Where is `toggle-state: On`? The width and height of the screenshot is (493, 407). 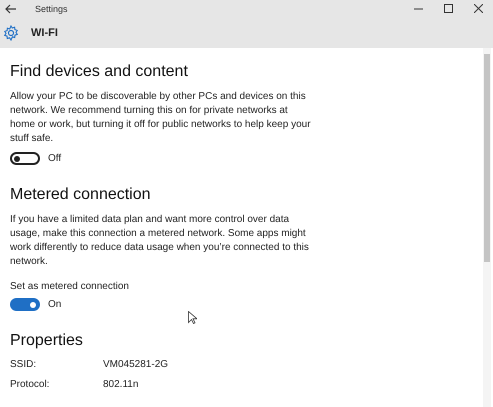 toggle-state: On is located at coordinates (55, 304).